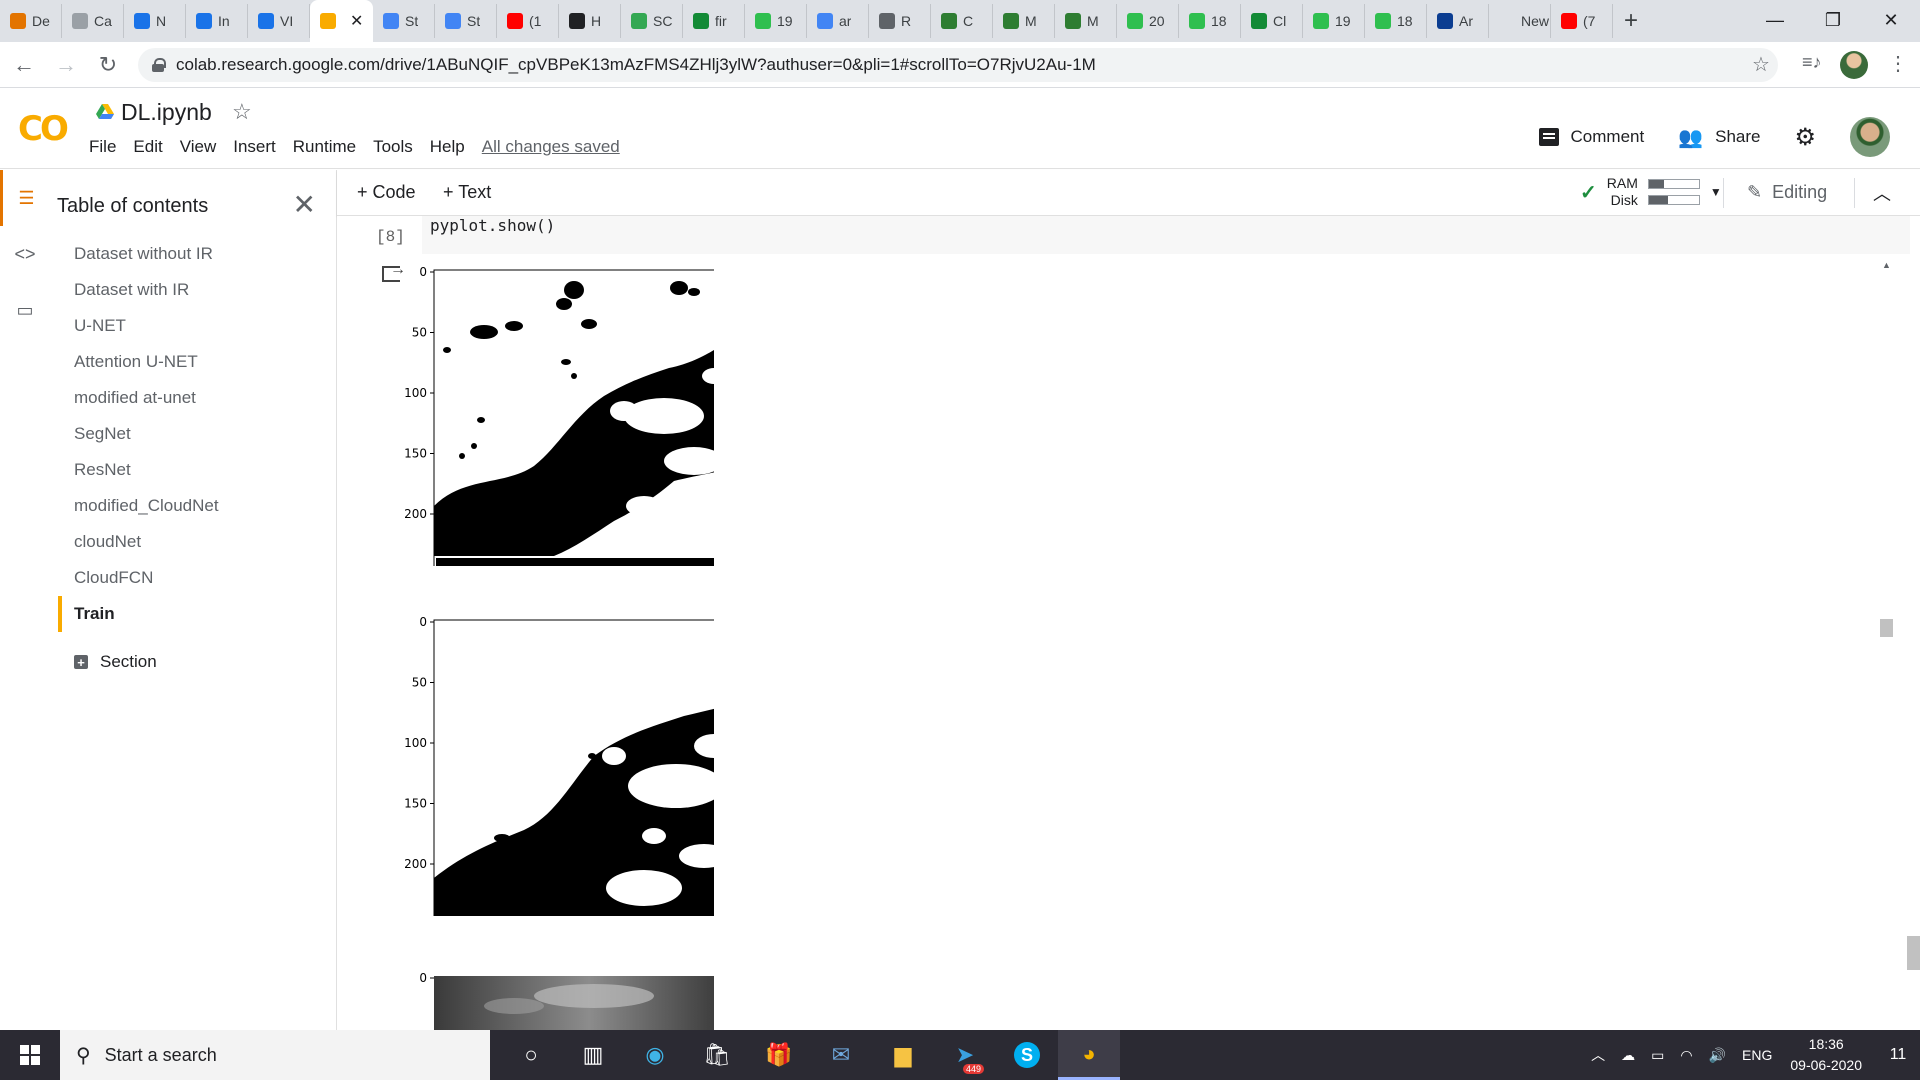 The height and width of the screenshot is (1080, 1920). Describe the element at coordinates (841, 1055) in the screenshot. I see `mail-icon: ✉` at that location.